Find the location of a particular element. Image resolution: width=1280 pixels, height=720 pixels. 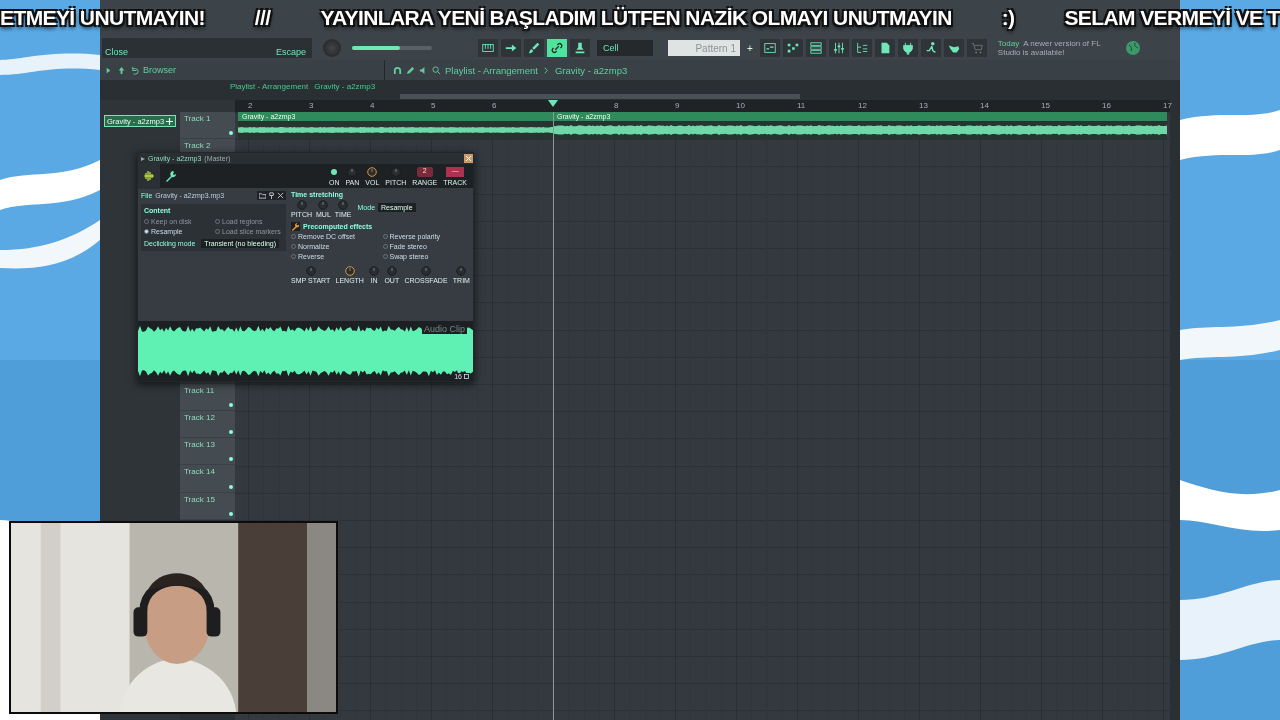

bar-number: 11 is located at coordinates (801, 105).